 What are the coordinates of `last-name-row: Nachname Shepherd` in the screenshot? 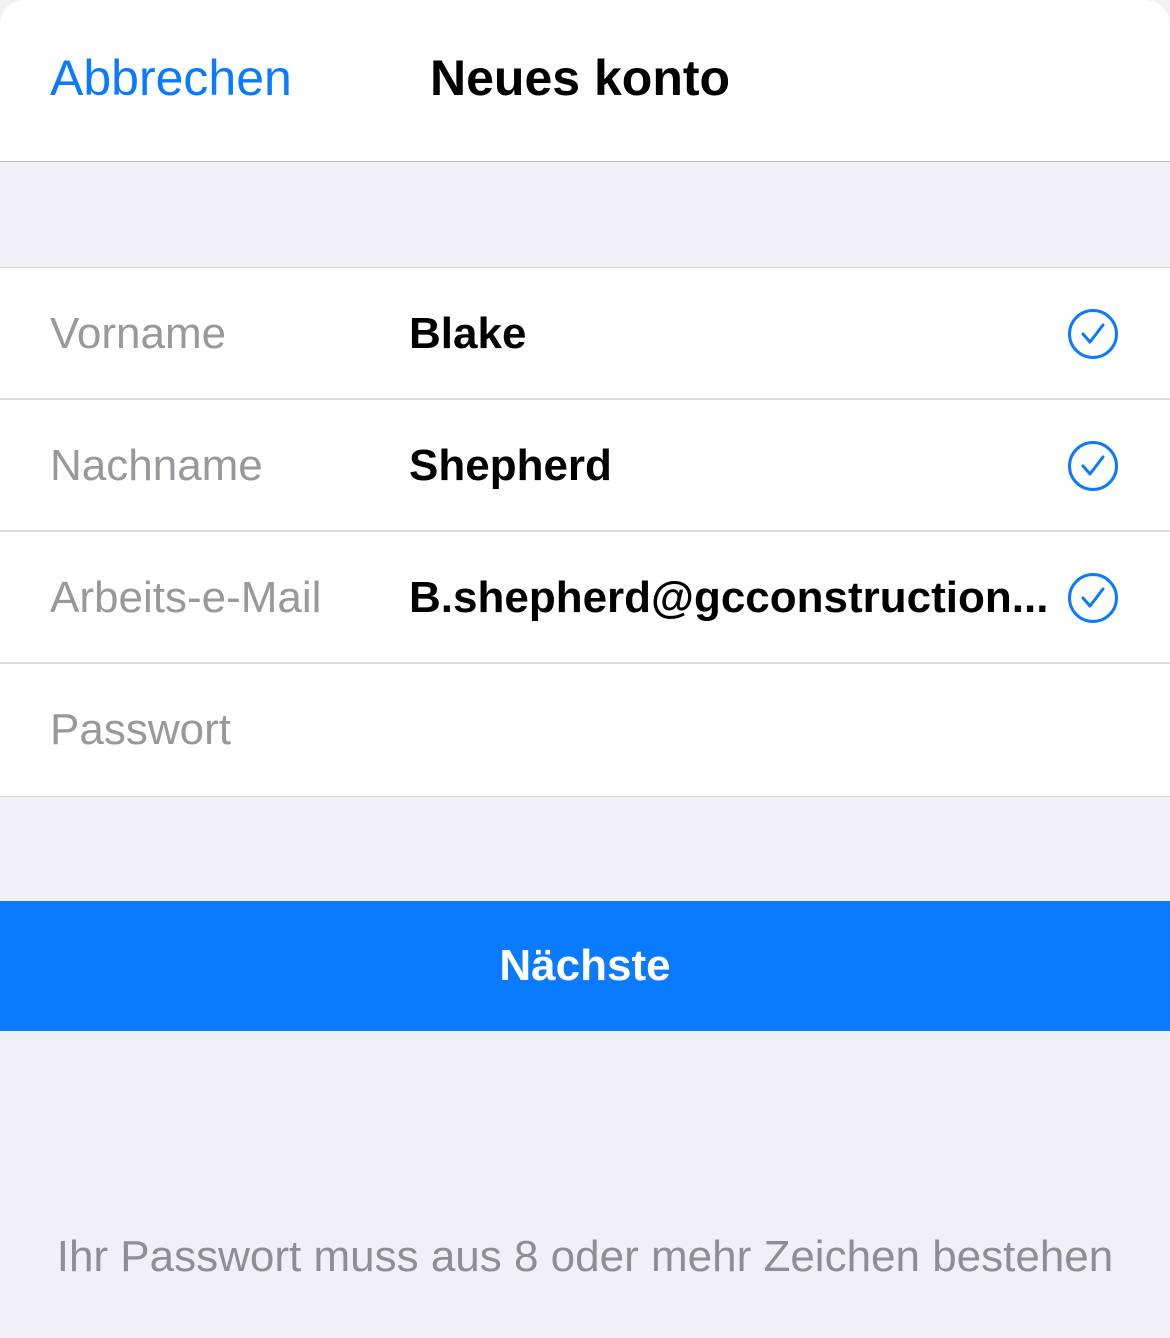 It's located at (585, 466).